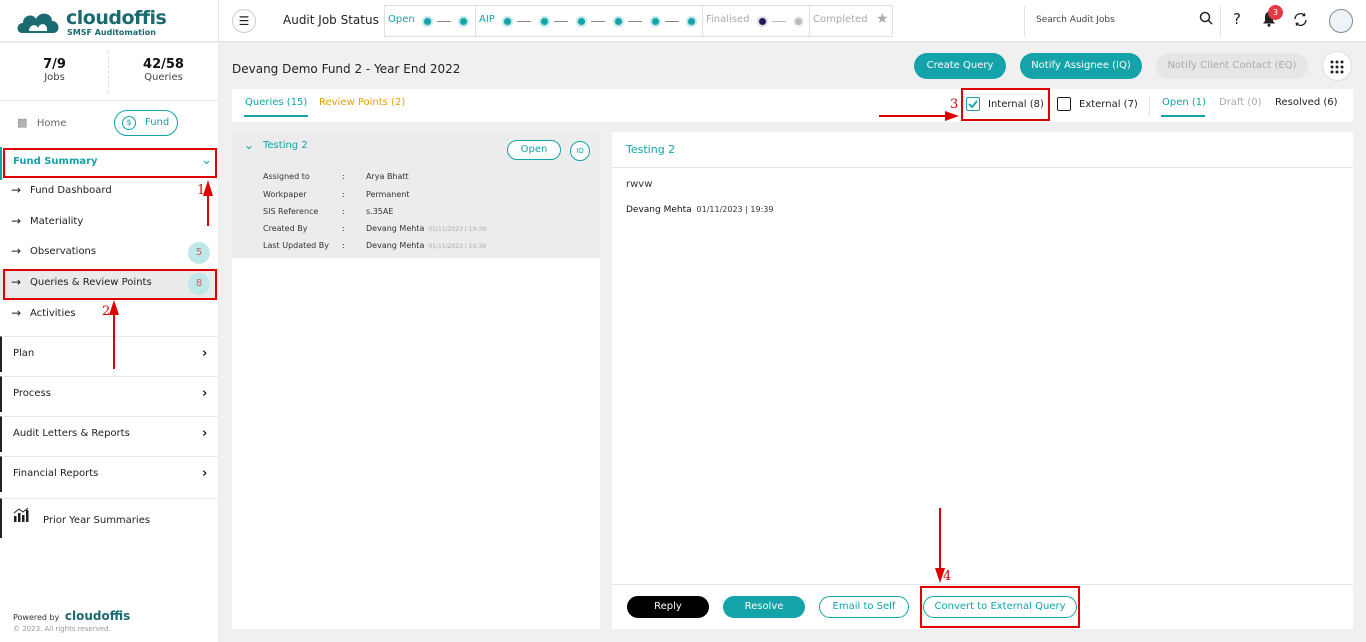 This screenshot has height=642, width=1366. What do you see at coordinates (146, 123) in the screenshot?
I see `fund-button: $ Fund` at bounding box center [146, 123].